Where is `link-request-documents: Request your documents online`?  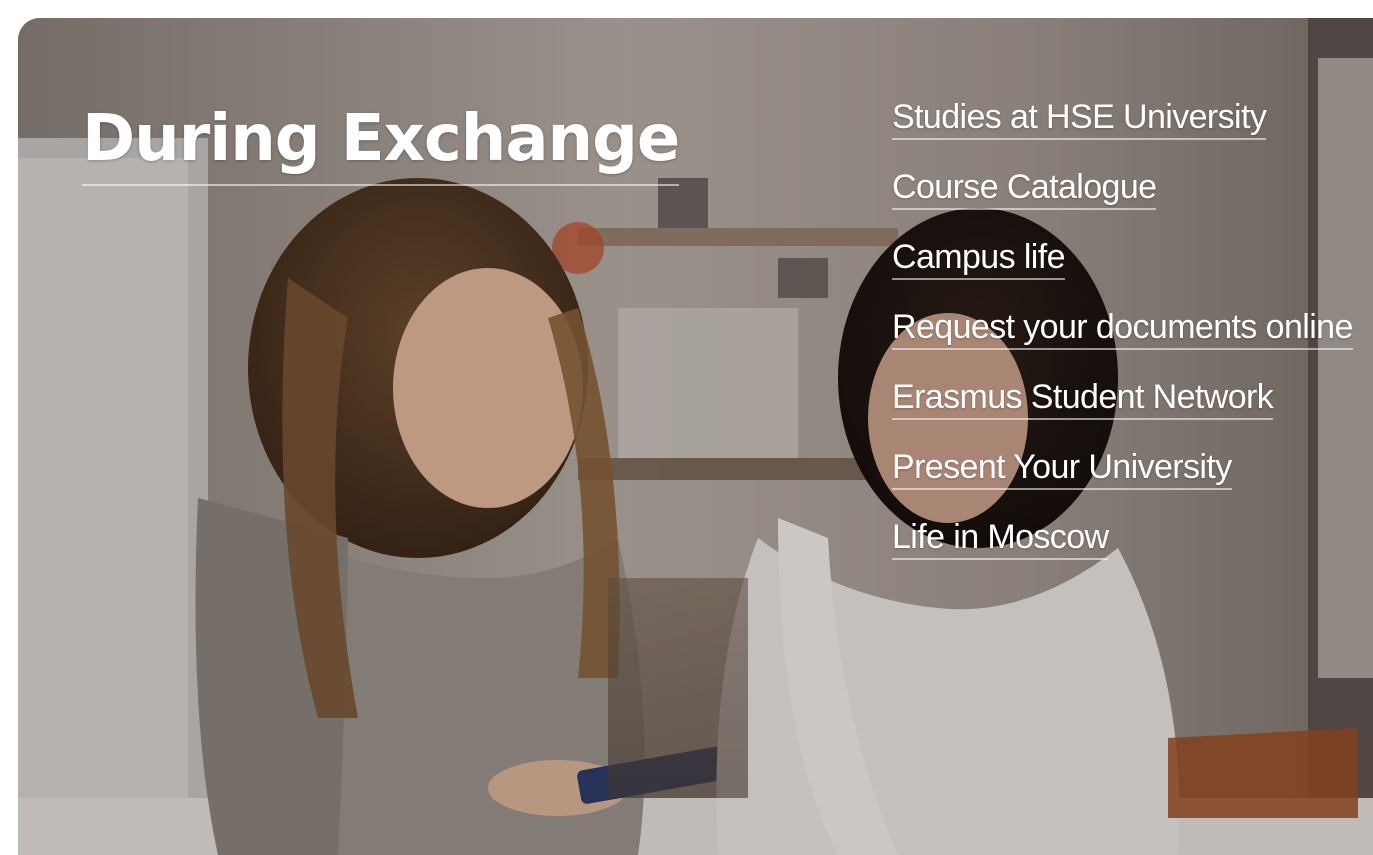
link-request-documents: Request your documents online is located at coordinates (1122, 329).